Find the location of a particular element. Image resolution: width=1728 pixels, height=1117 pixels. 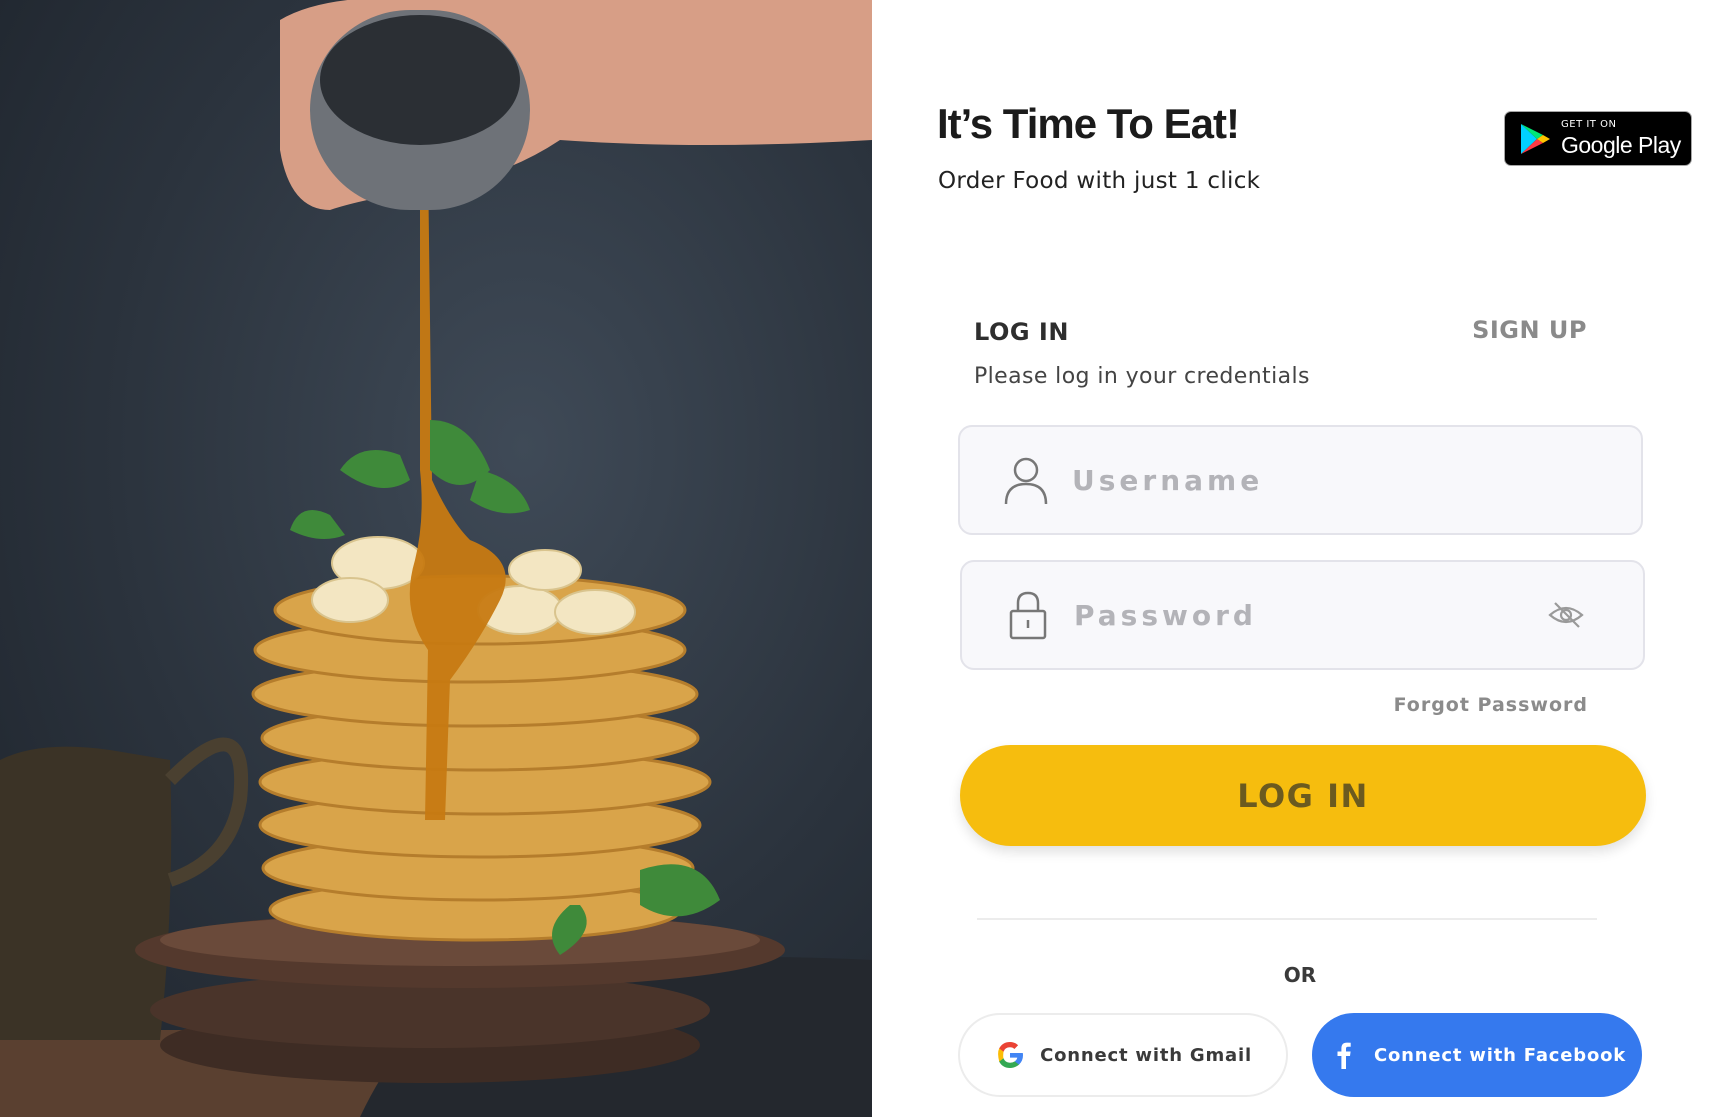

google-icon is located at coordinates (1011, 1055).